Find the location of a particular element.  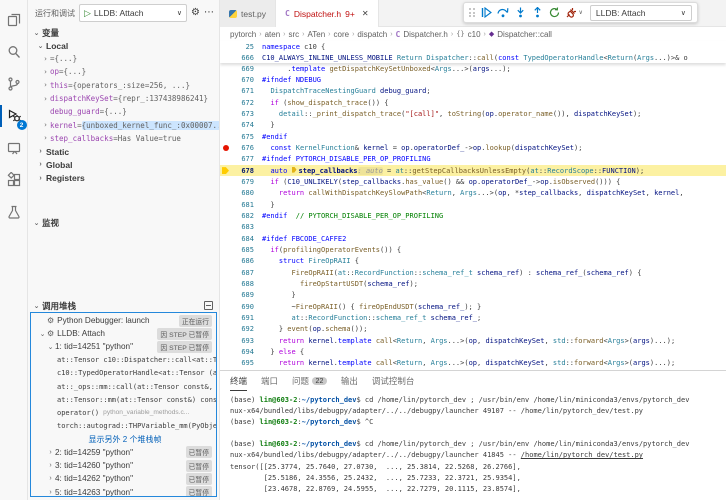

callstack-action-icon is located at coordinates (208, 305).